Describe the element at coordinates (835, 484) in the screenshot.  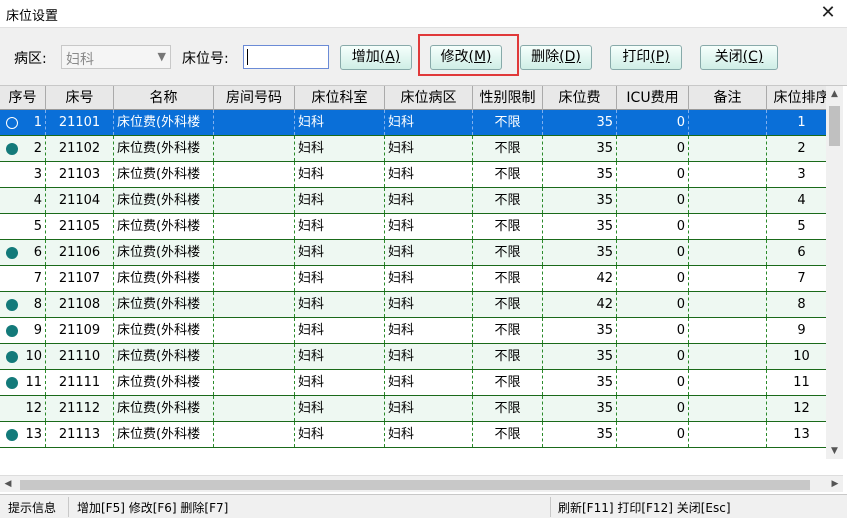
I see `scroll-right-icon: ▶` at that location.